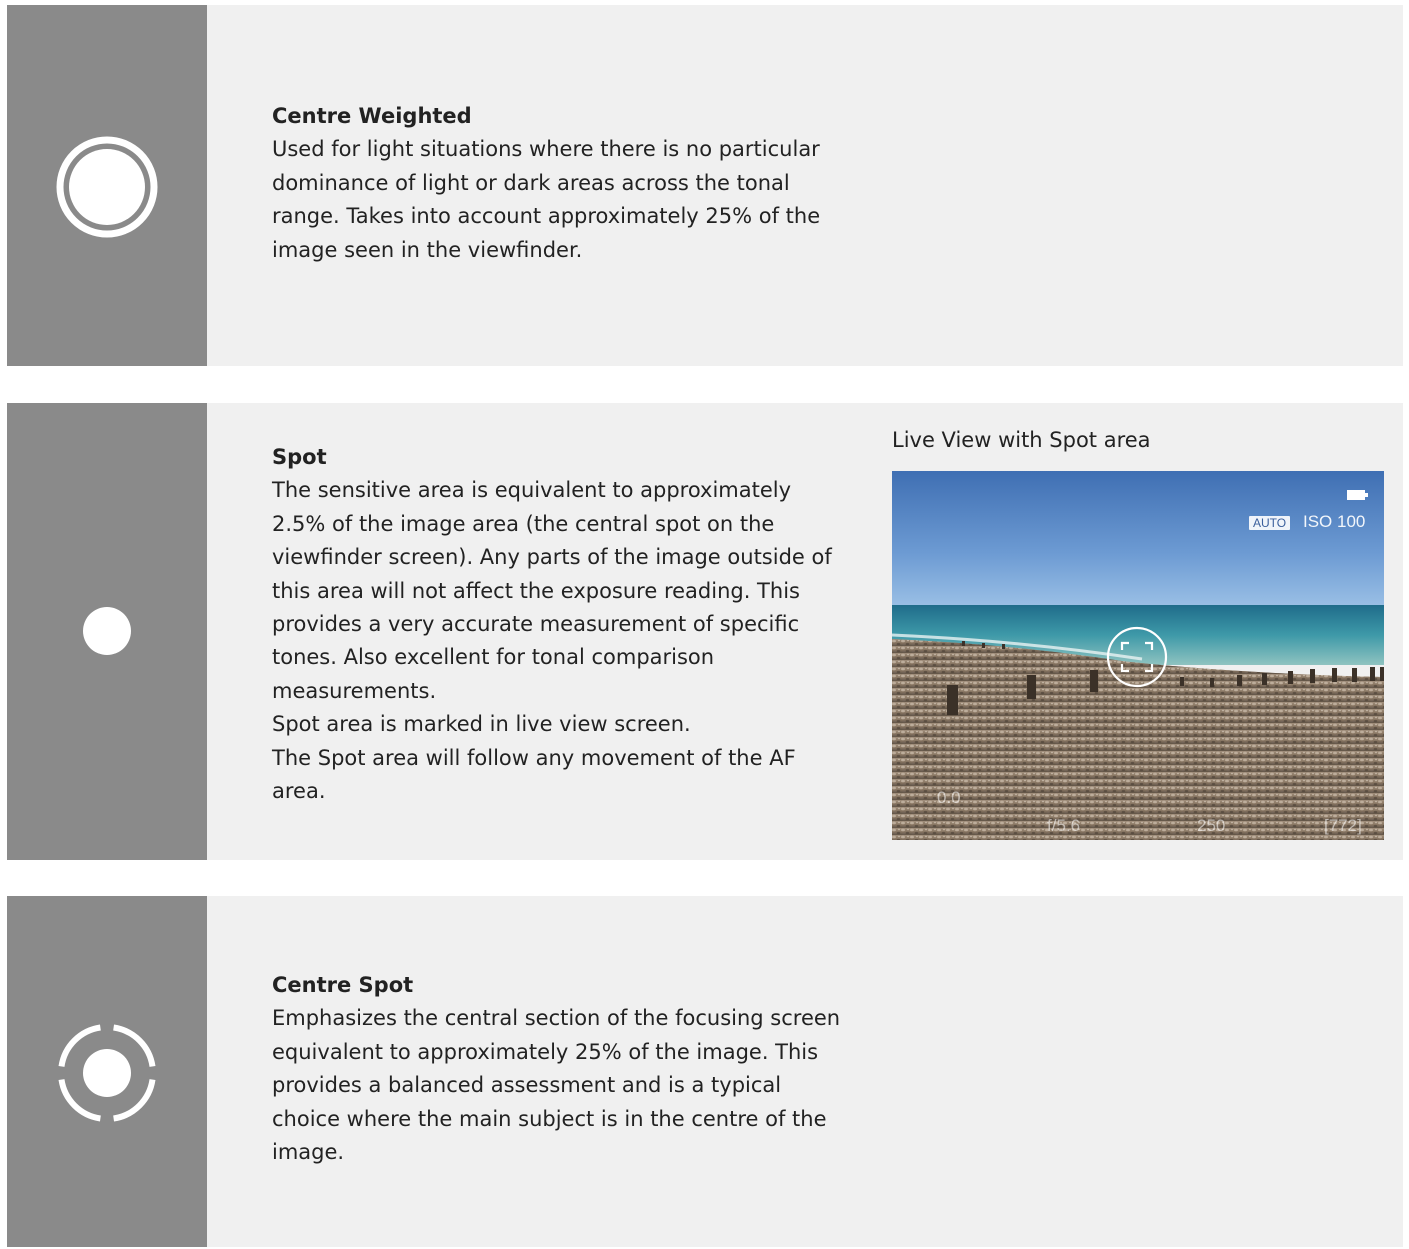 Image resolution: width=1409 pixels, height=1249 pixels. I want to click on exposure-compensation-readout: 0.0, so click(949, 797).